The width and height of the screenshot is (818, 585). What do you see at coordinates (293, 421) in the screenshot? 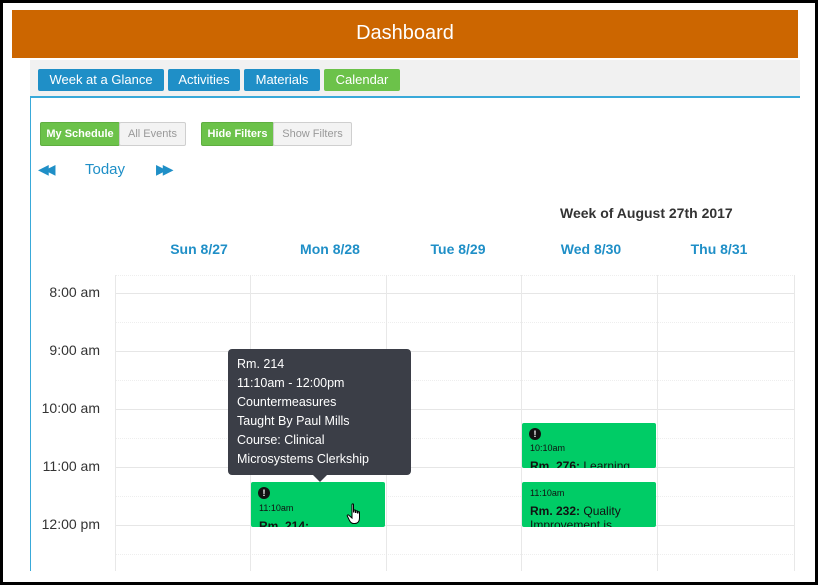
I see `tooltip-instructor: Taught By Paul Mills` at bounding box center [293, 421].